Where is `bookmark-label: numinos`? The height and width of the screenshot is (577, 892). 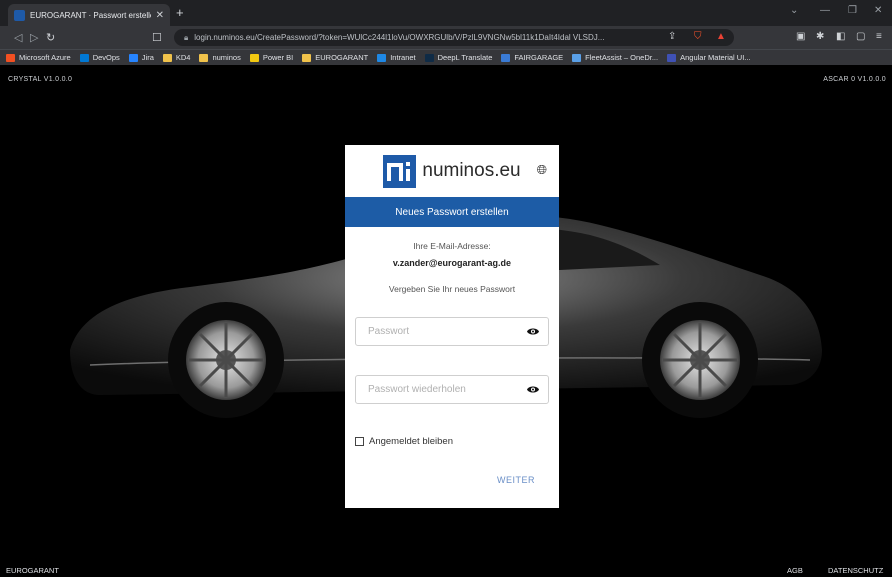
bookmark-label: numinos is located at coordinates (226, 57).